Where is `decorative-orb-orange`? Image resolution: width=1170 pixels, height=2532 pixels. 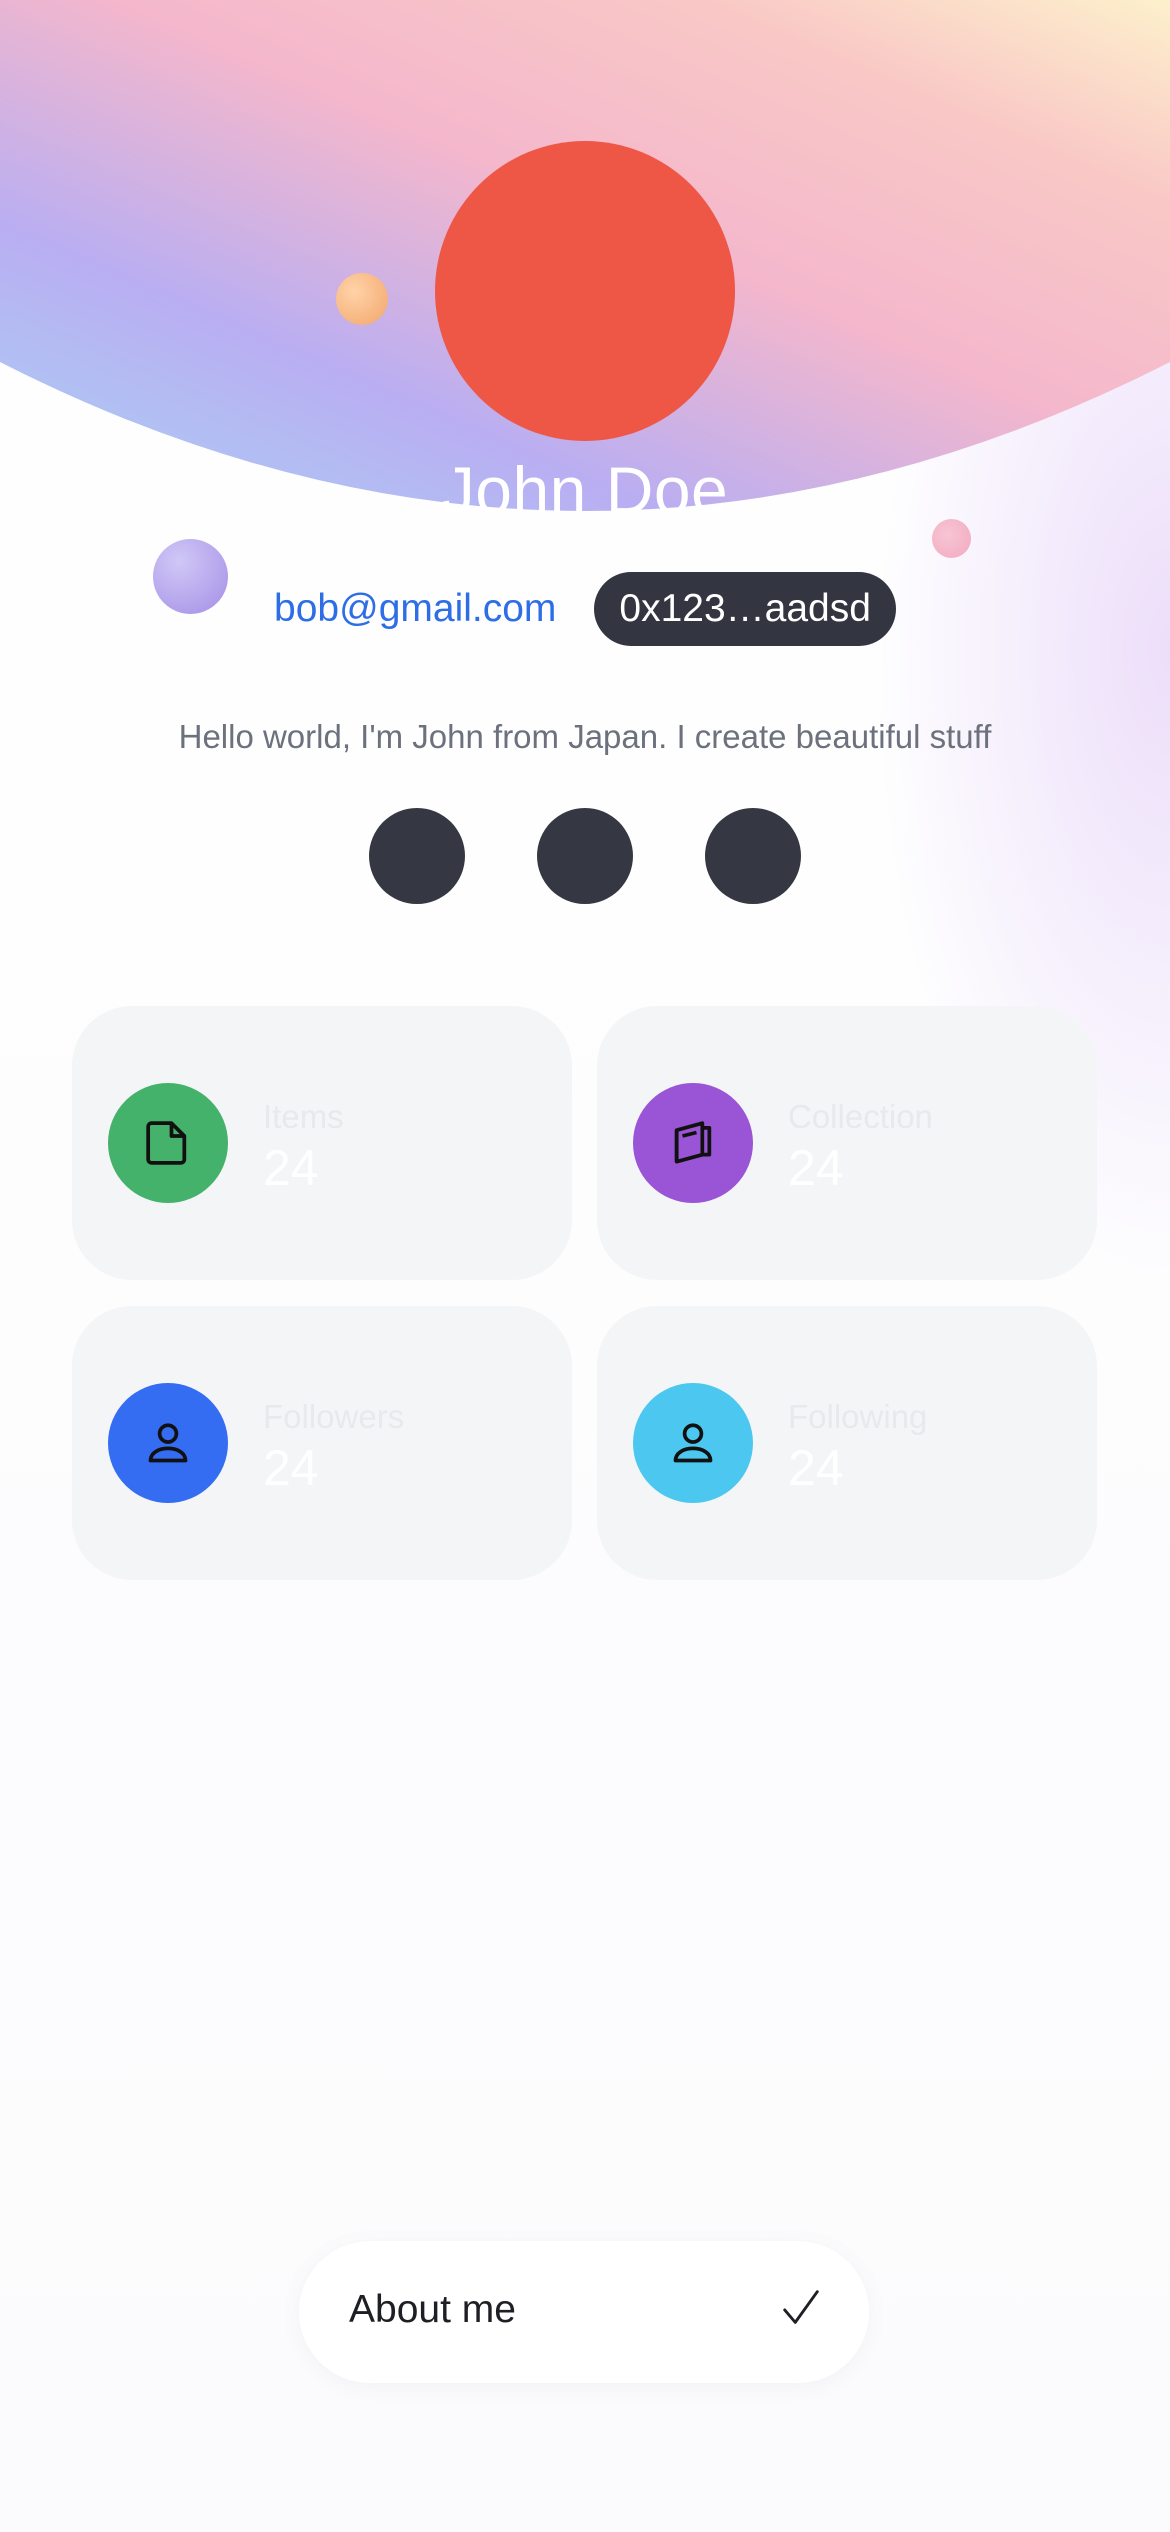 decorative-orb-orange is located at coordinates (362, 299).